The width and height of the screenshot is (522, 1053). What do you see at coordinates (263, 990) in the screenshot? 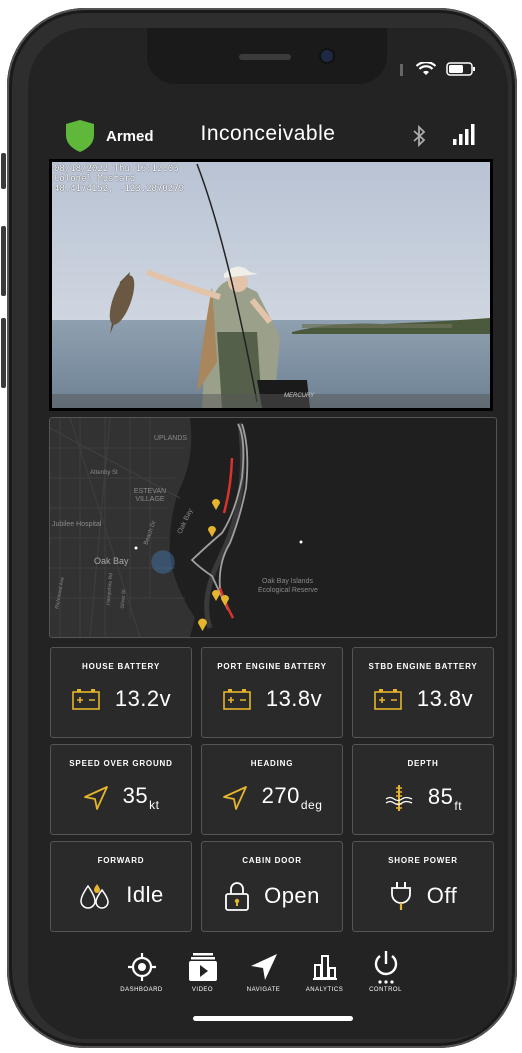
I see `nav-label: NAVIGATE` at bounding box center [263, 990].